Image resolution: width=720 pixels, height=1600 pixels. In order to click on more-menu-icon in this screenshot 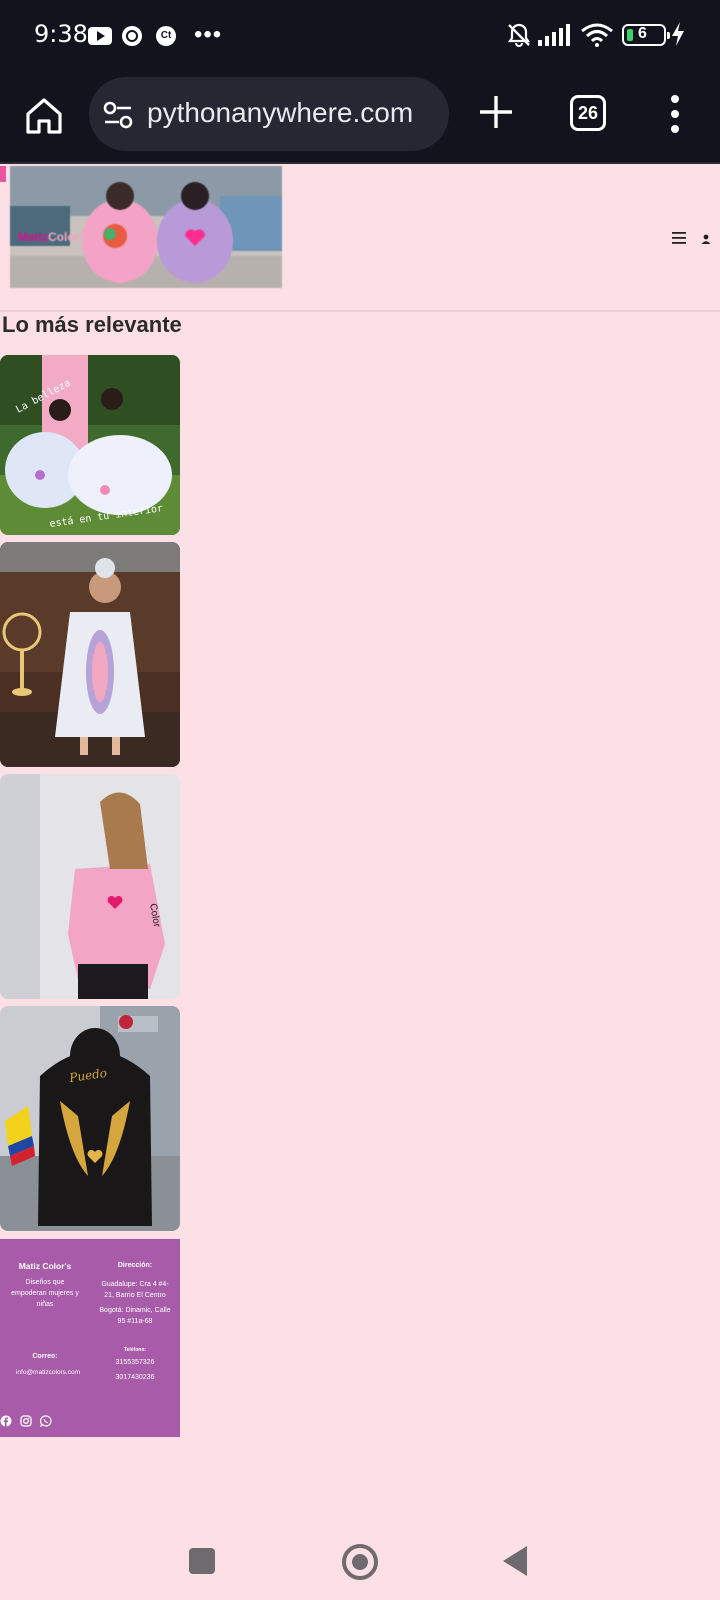, I will do `click(675, 114)`.